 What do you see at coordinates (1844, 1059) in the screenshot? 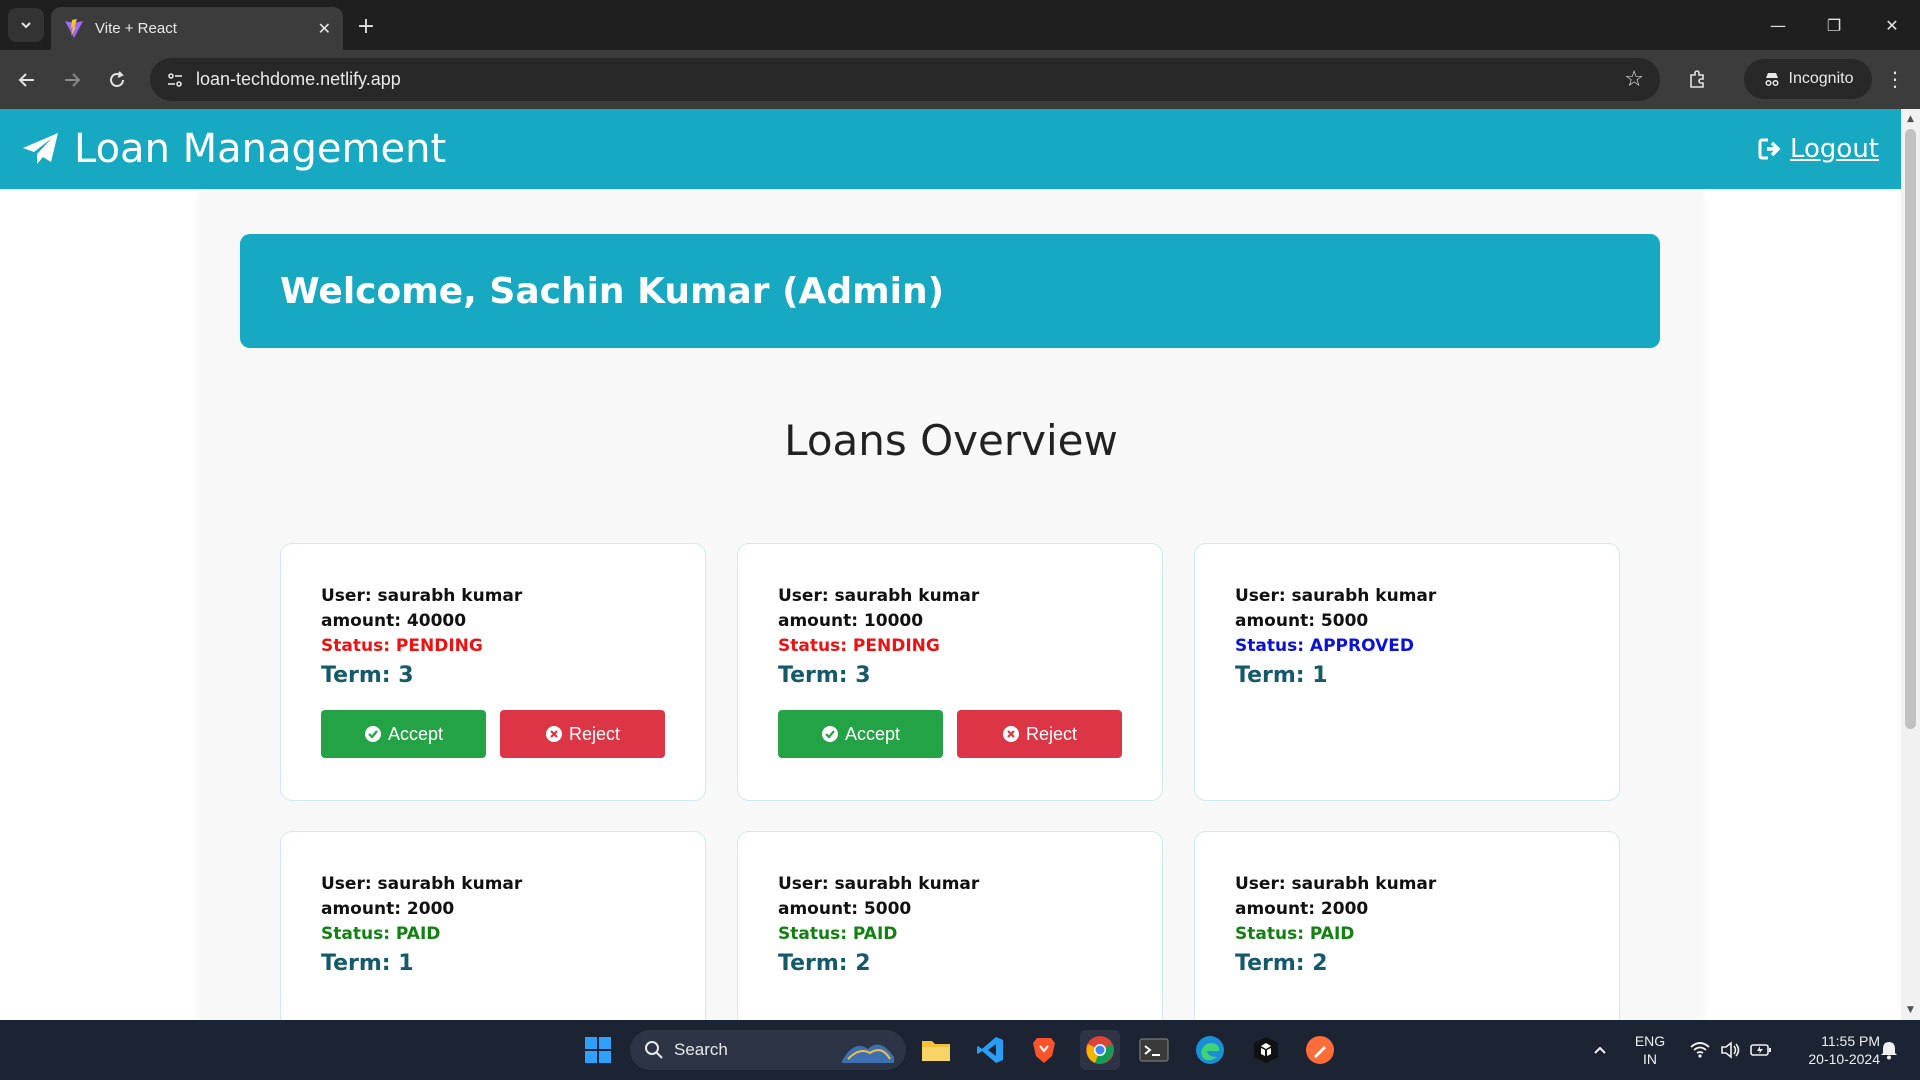
I see `clock-date: 20-10-2024` at bounding box center [1844, 1059].